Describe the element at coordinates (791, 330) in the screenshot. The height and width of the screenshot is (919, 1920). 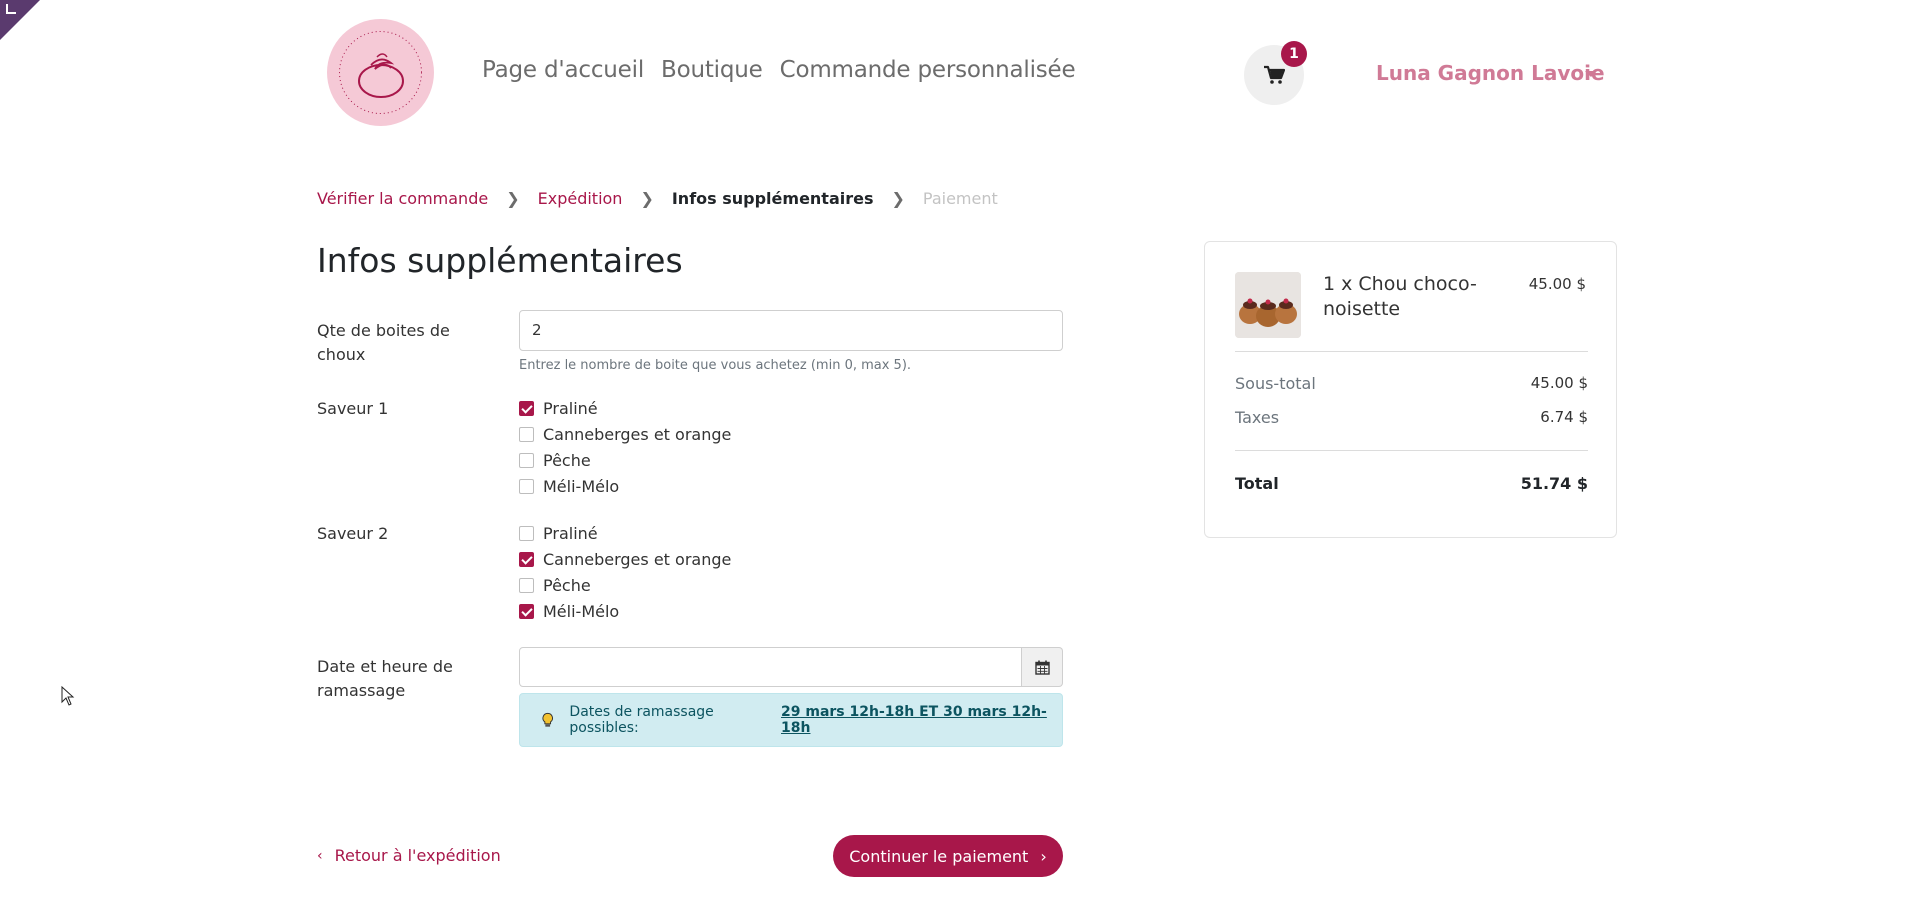
I see `qty-input: 2` at that location.